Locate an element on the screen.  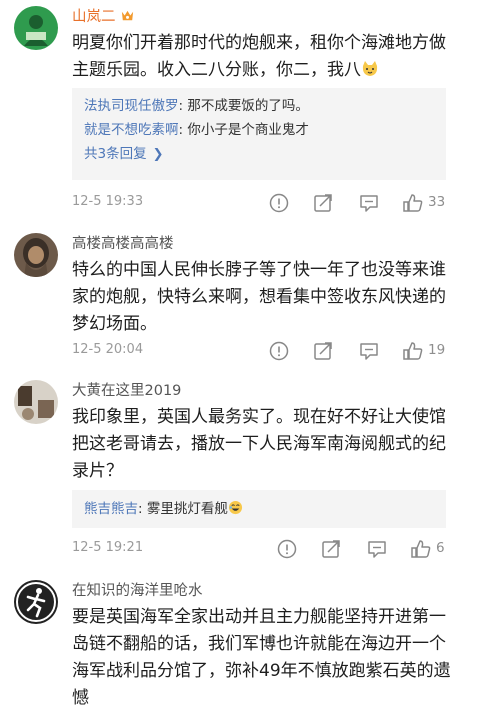
reply-text: 雾里挑灯看舰 is located at coordinates (187, 509).